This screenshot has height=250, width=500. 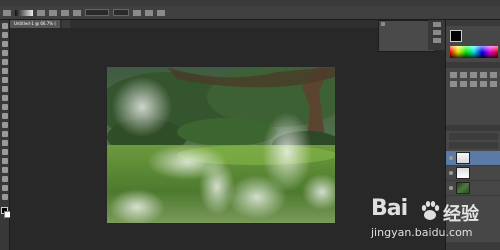 I want to click on tool-preset-icon, so click(x=7, y=12).